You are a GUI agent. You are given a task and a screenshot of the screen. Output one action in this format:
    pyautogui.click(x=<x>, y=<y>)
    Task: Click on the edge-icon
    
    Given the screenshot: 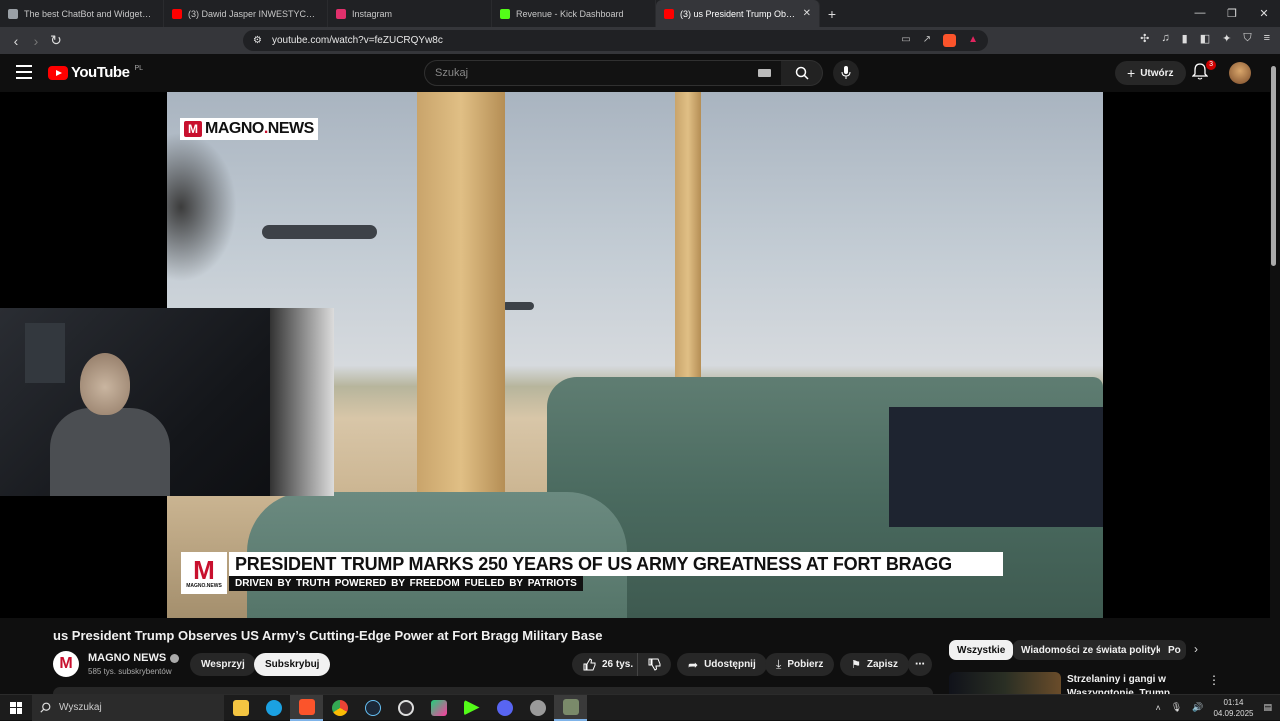 What is the action you would take?
    pyautogui.click(x=273, y=708)
    